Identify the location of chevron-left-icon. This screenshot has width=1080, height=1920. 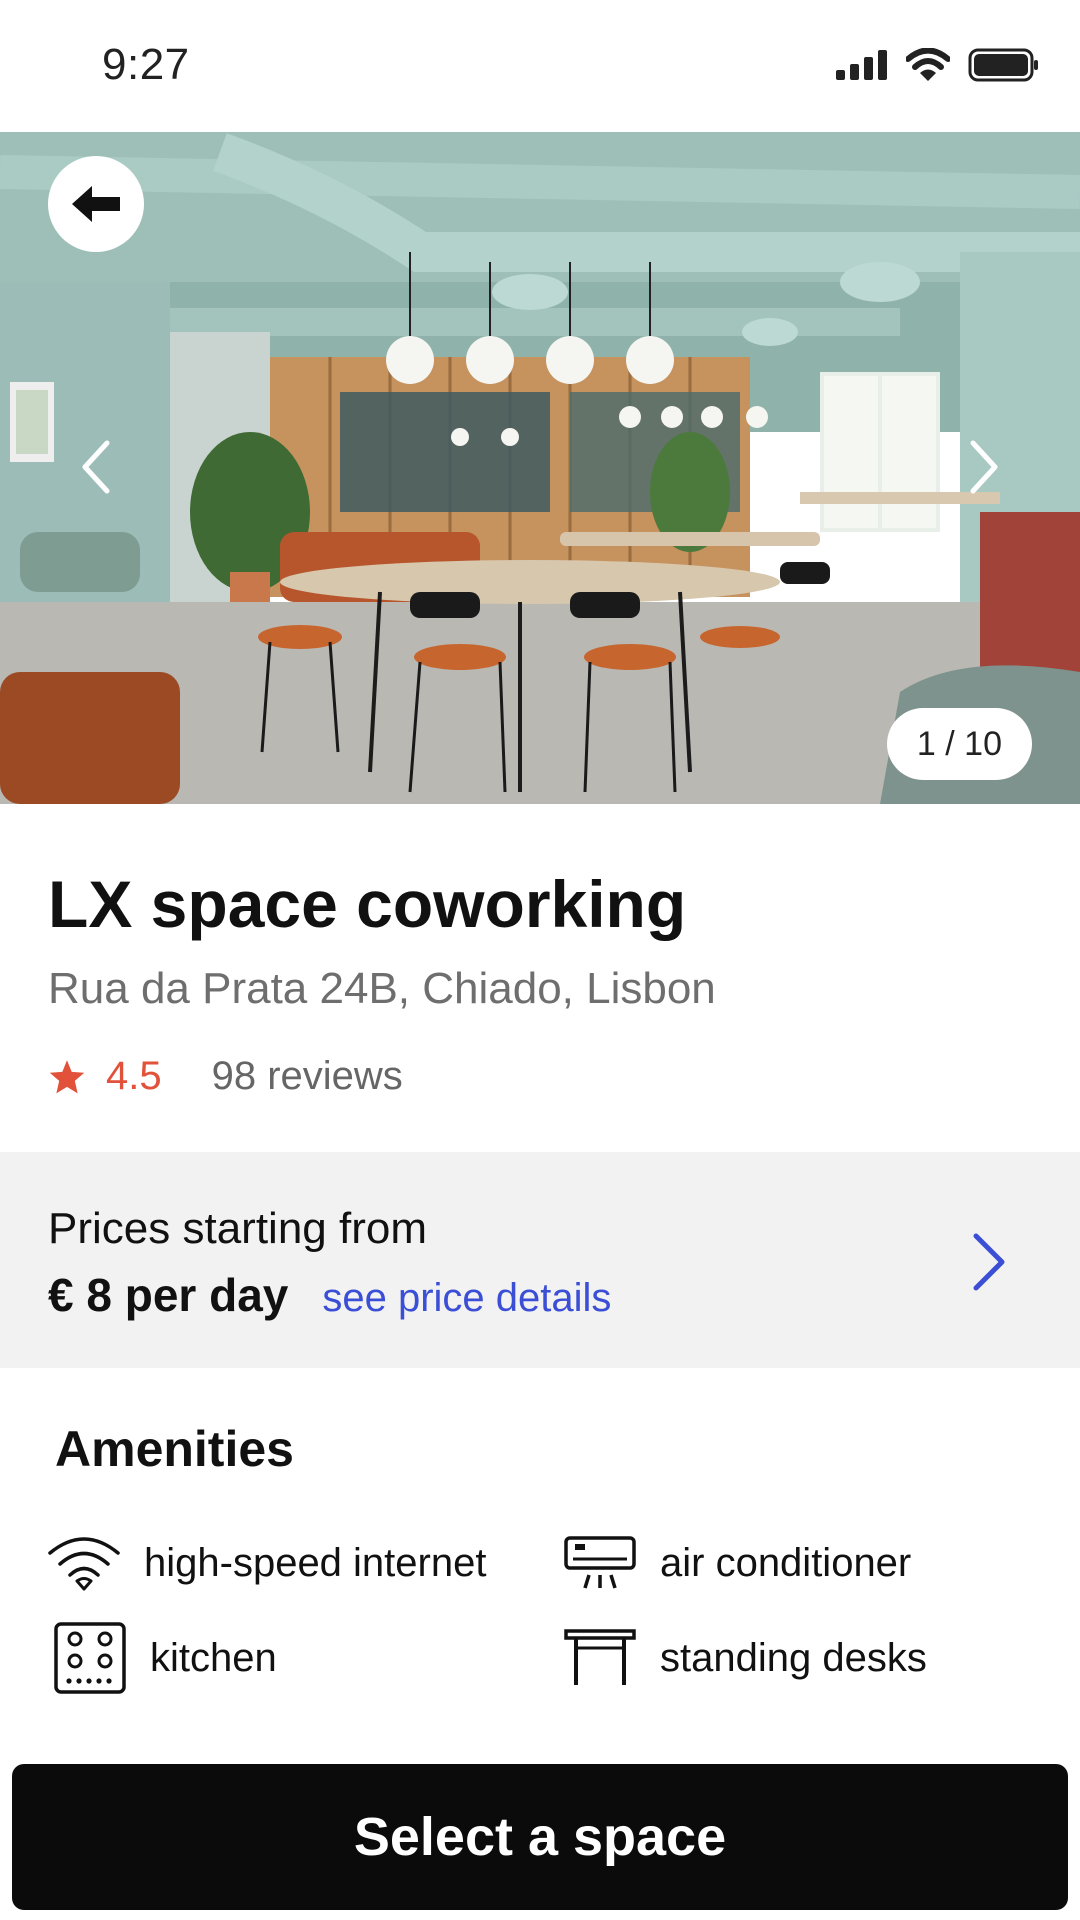
(96, 467).